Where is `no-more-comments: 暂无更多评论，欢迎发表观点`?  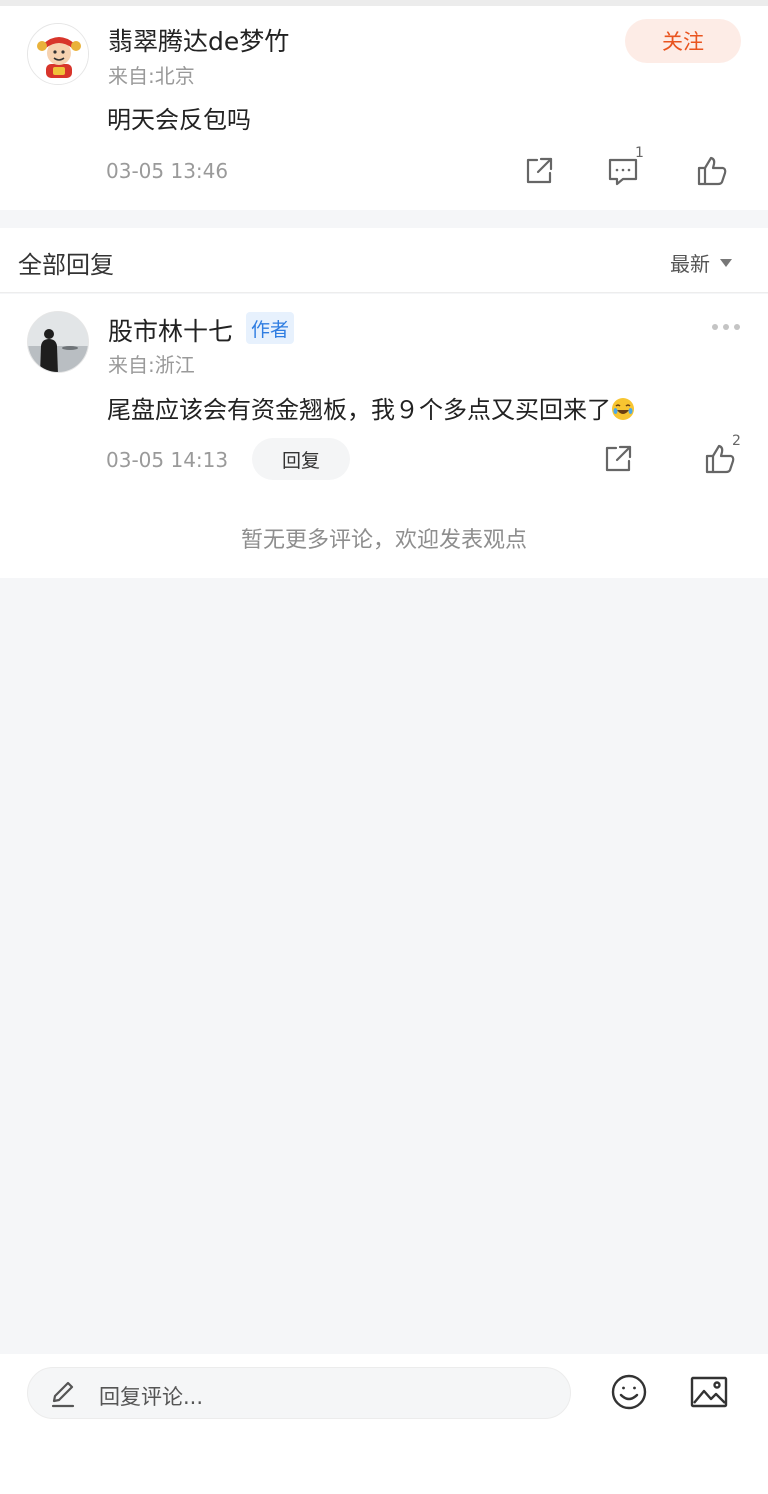
no-more-comments: 暂无更多评论，欢迎发表观点 is located at coordinates (383, 540).